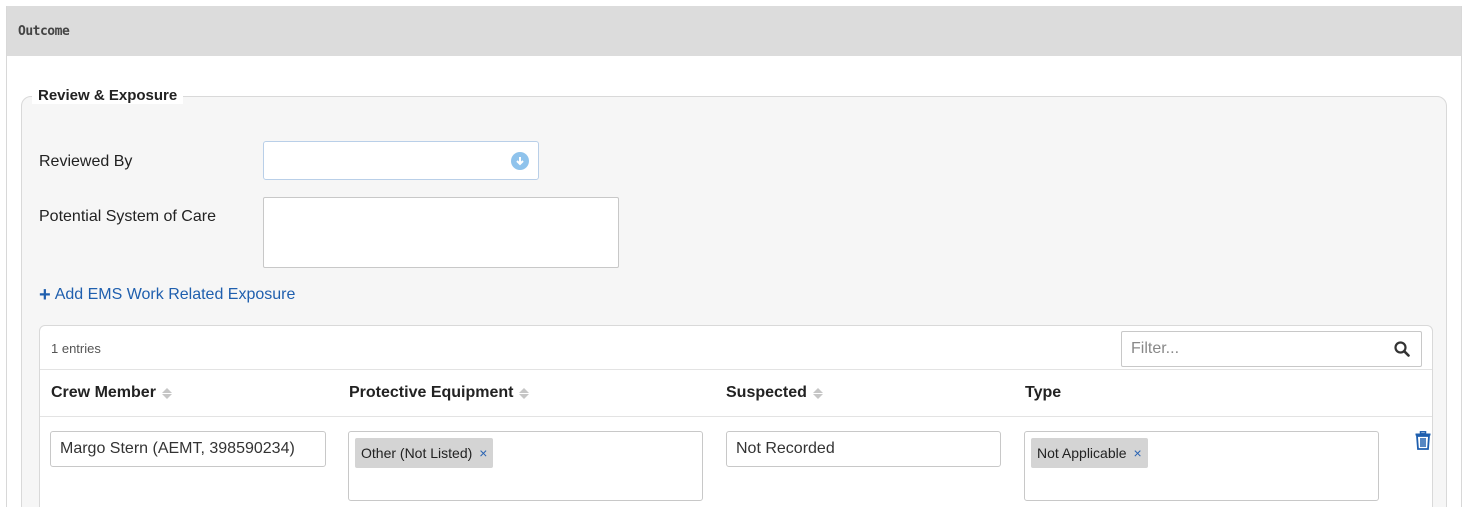 The height and width of the screenshot is (507, 1469). What do you see at coordinates (1423, 440) in the screenshot?
I see `trash-icon` at bounding box center [1423, 440].